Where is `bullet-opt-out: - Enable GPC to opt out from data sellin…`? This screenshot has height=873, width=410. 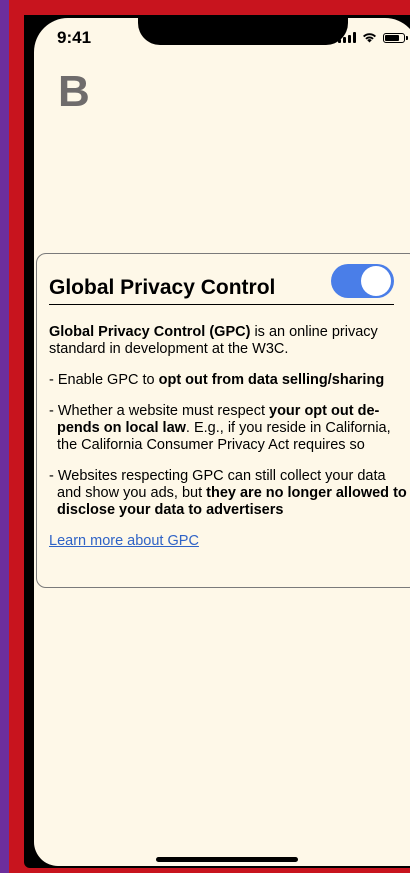 bullet-opt-out: - Enable GPC to opt out from data sellin… is located at coordinates (229, 380).